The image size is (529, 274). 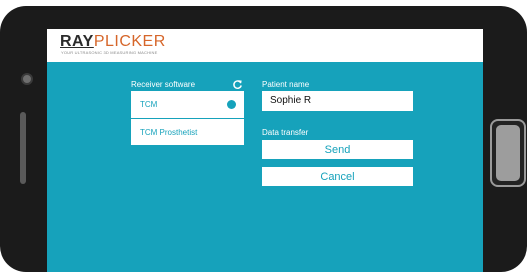 I want to click on camera-icon, so click(x=27, y=79).